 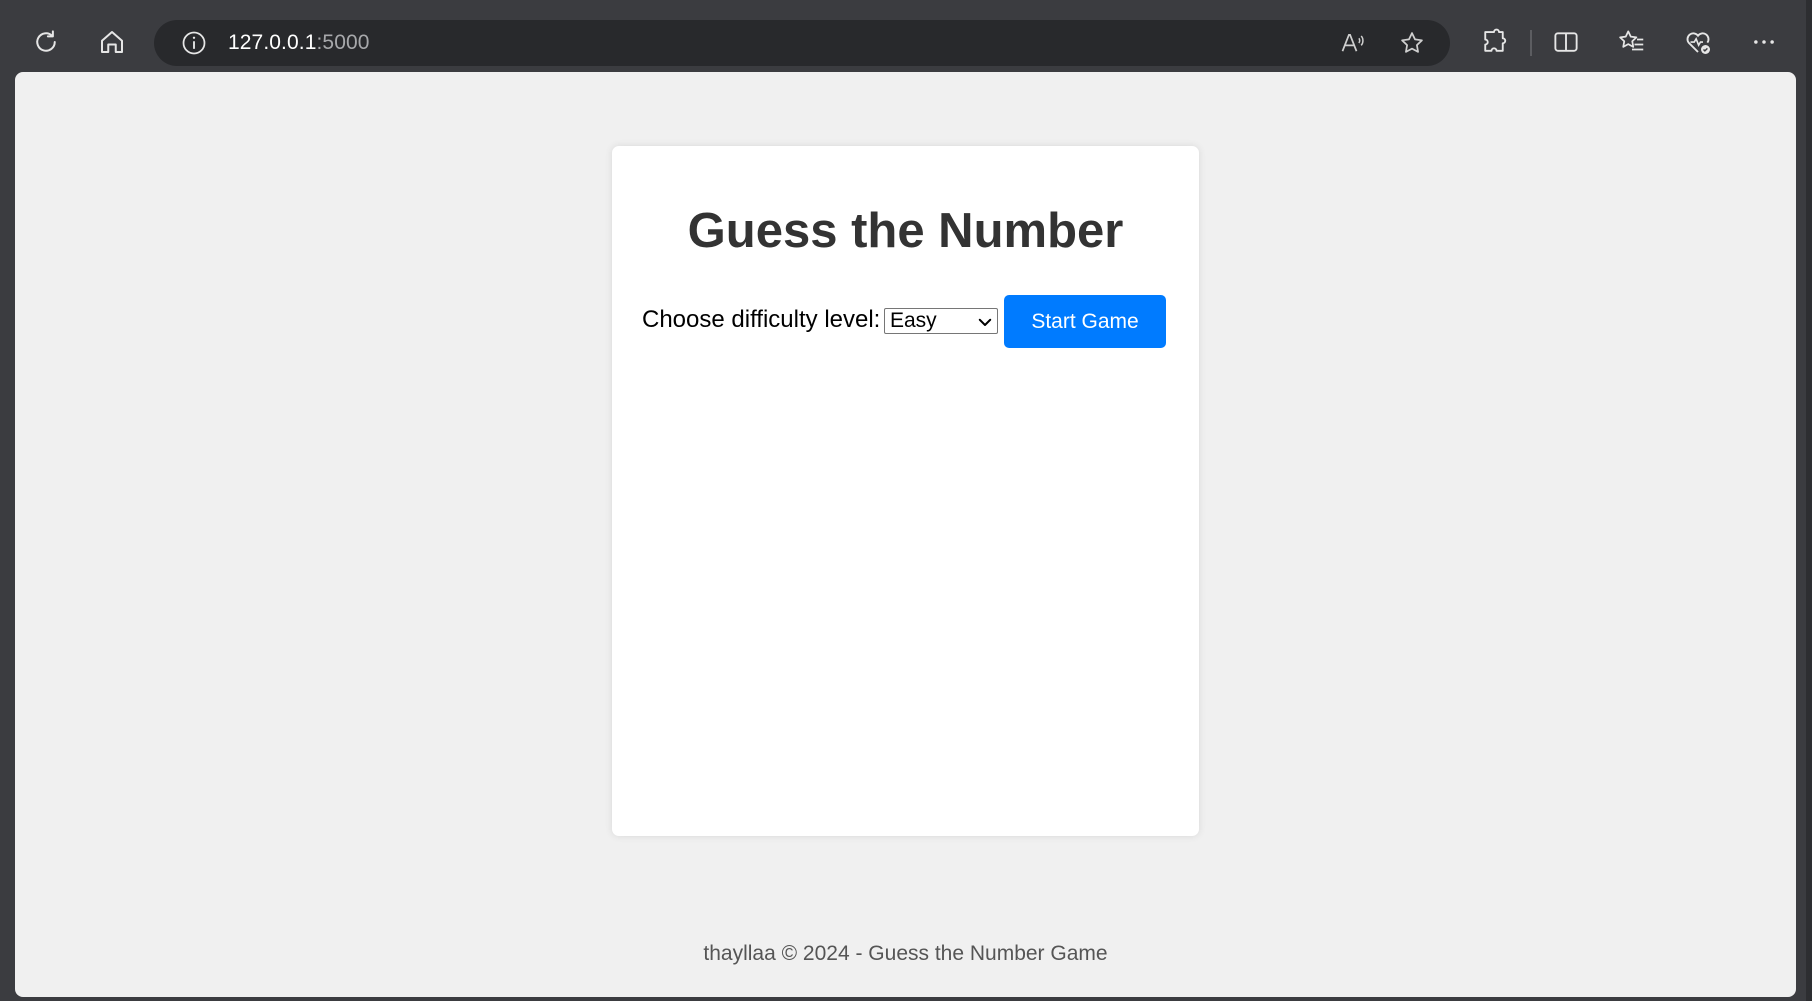 I want to click on address-bar: 127.0.0.1:5000, so click(x=802, y=43).